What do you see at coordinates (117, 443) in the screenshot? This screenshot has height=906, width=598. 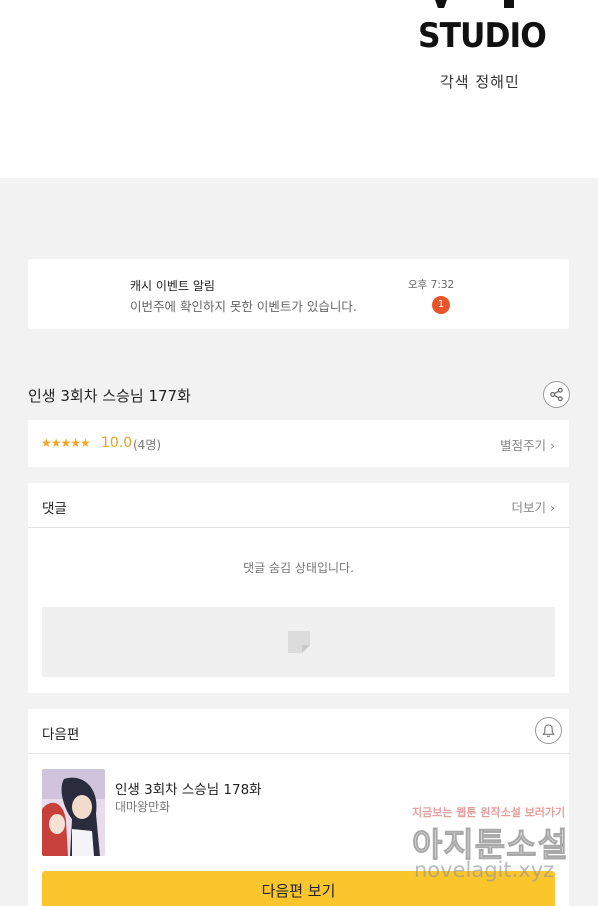 I see `rating-score: 10.0` at bounding box center [117, 443].